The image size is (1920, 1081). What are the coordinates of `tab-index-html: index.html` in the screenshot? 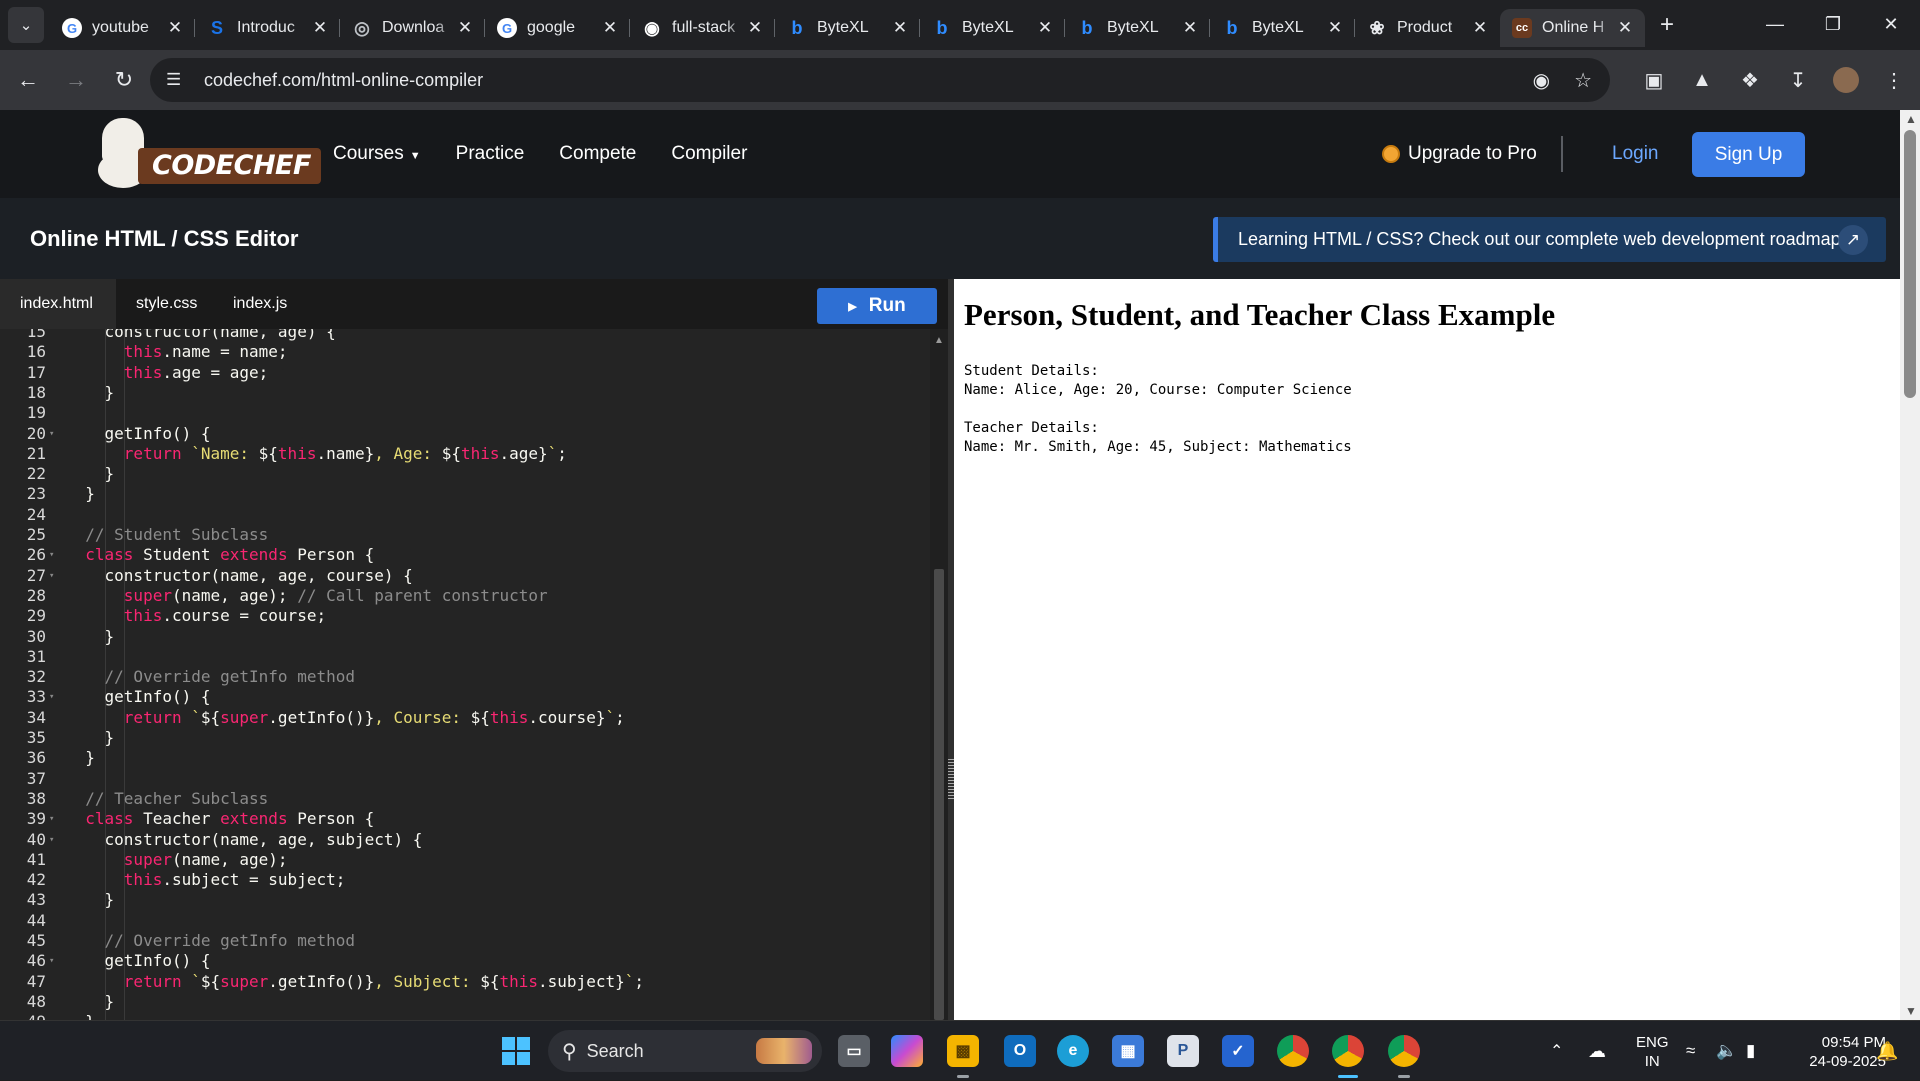 It's located at (58, 304).